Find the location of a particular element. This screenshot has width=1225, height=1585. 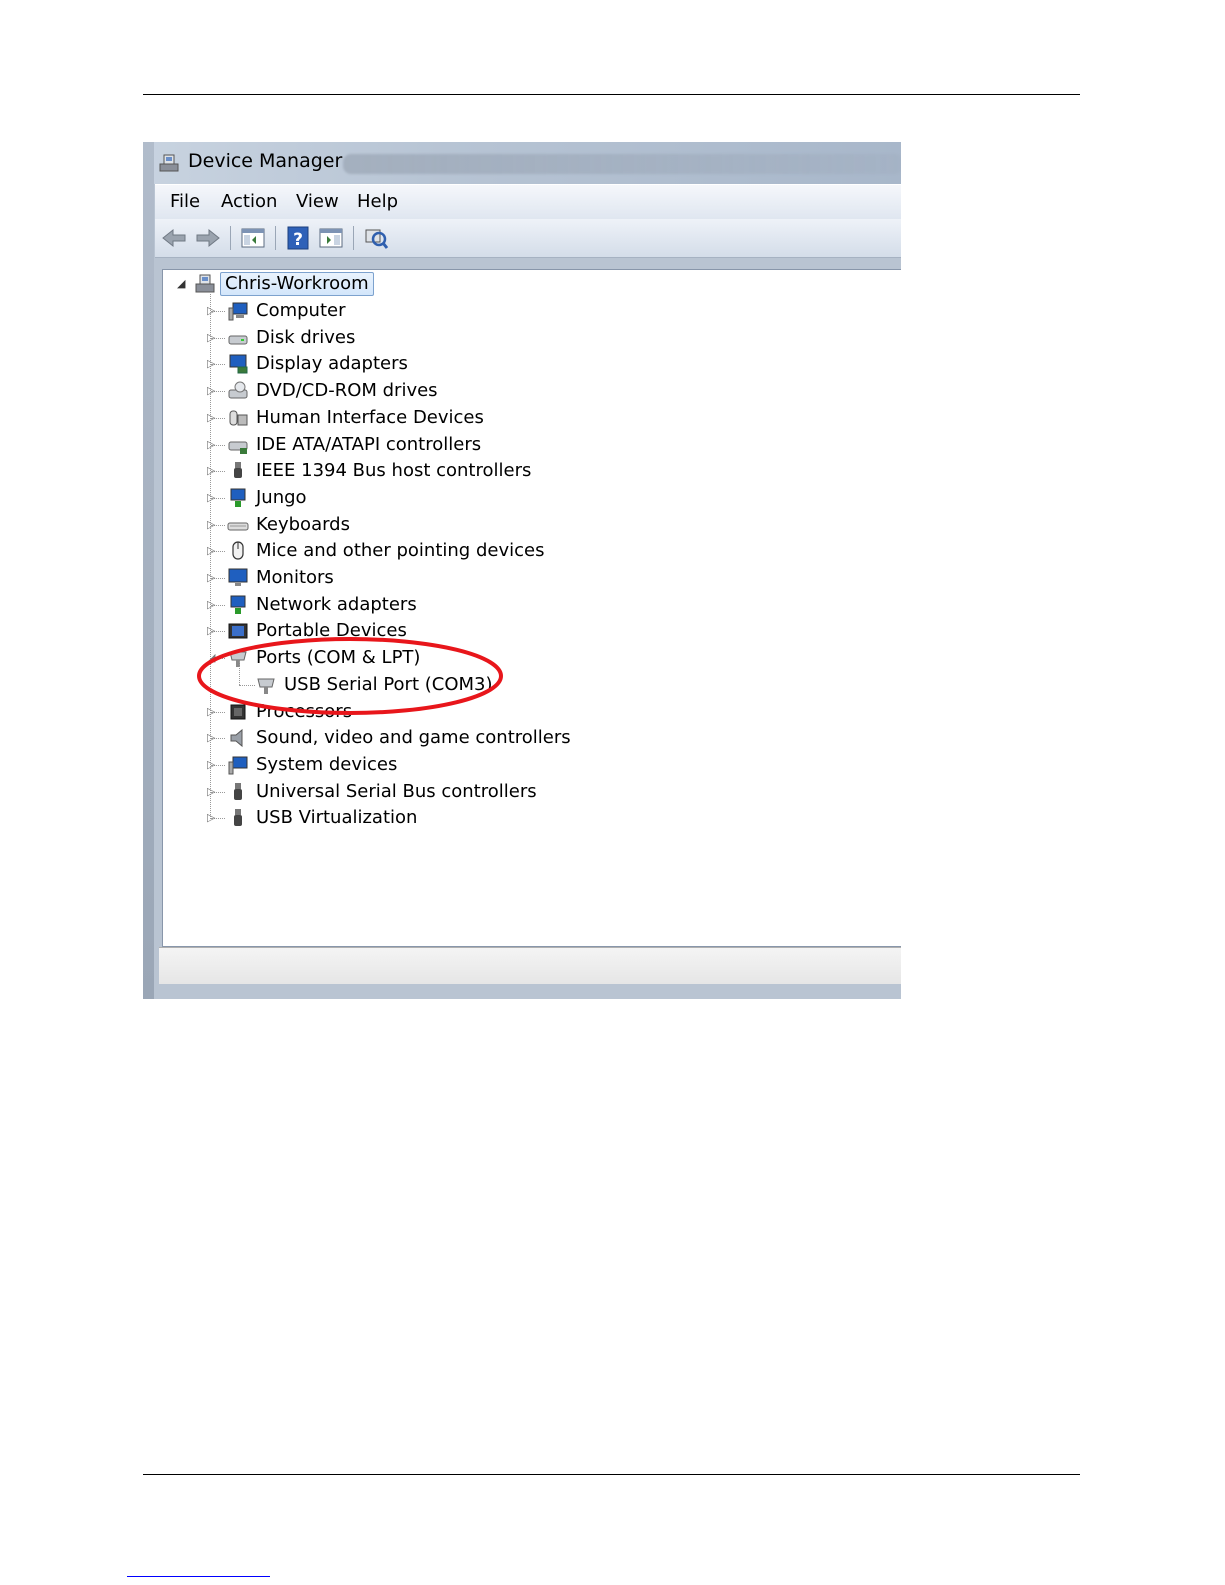

tree-category-label: Network adapters is located at coordinates (336, 605).